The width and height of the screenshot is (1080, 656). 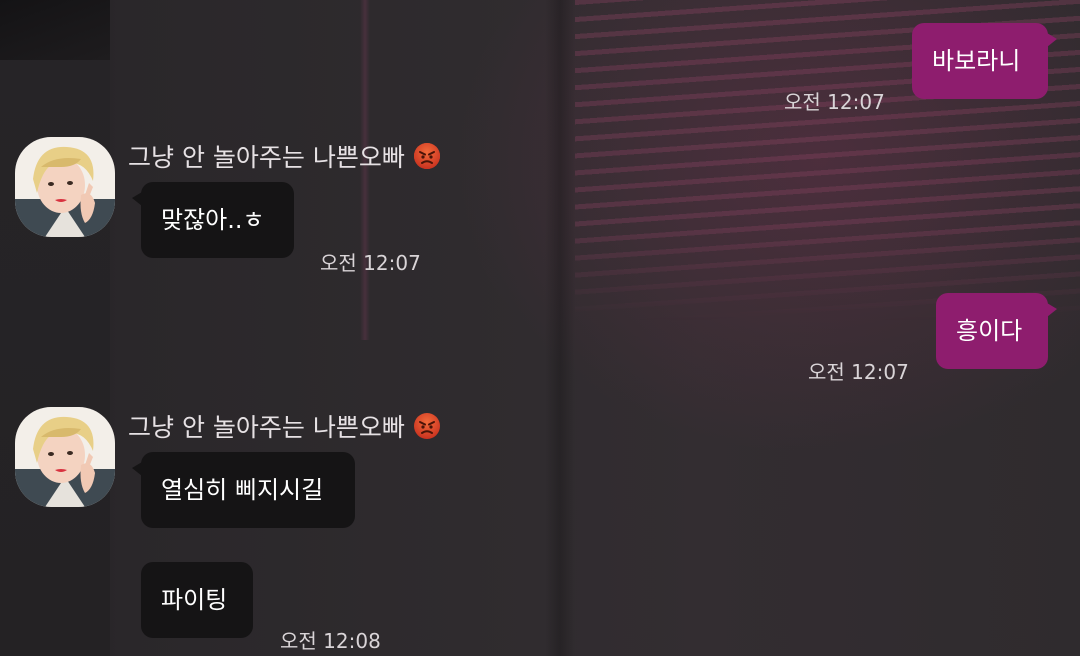 I want to click on message-text: 열심히 삐지시길, so click(x=242, y=490).